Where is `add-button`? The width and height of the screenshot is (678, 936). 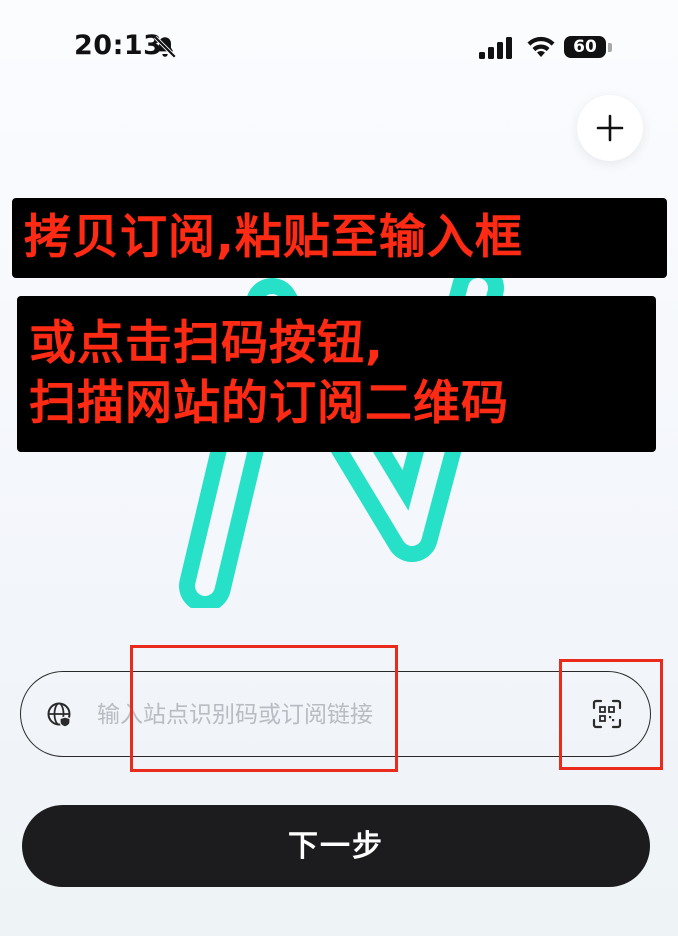
add-button is located at coordinates (610, 128).